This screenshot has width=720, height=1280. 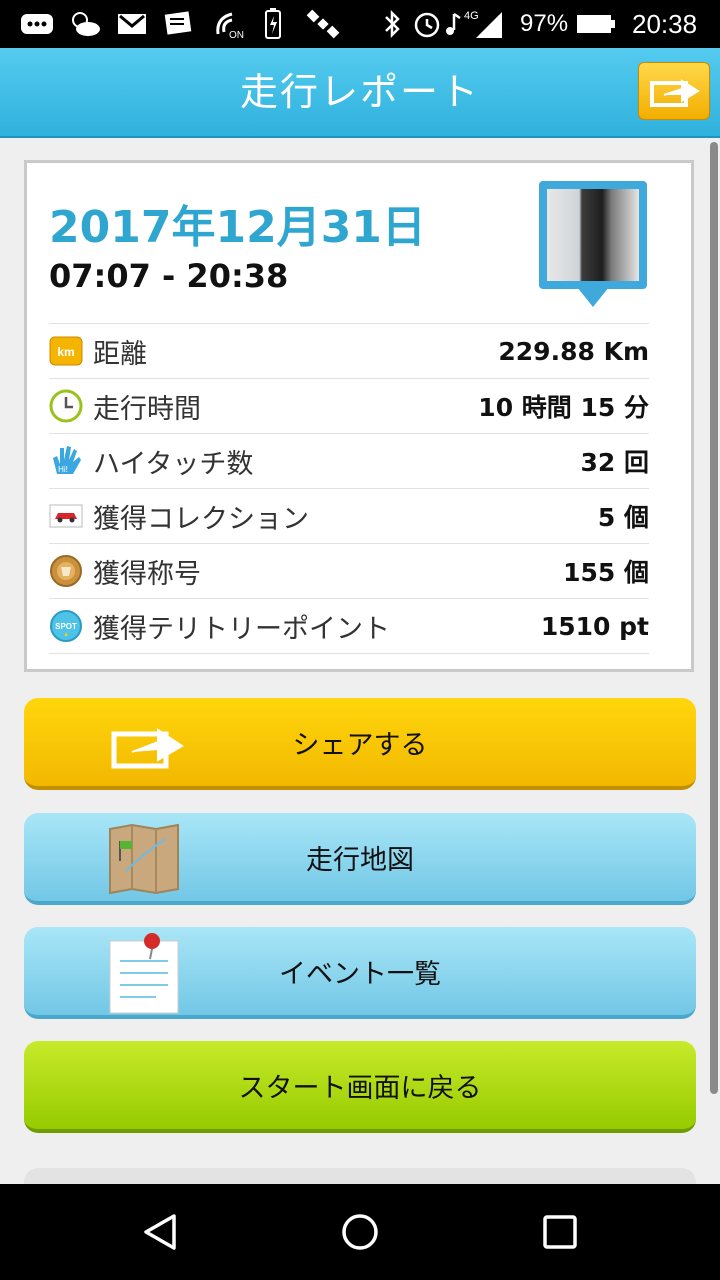 I want to click on bluetooth-icon, so click(x=392, y=24).